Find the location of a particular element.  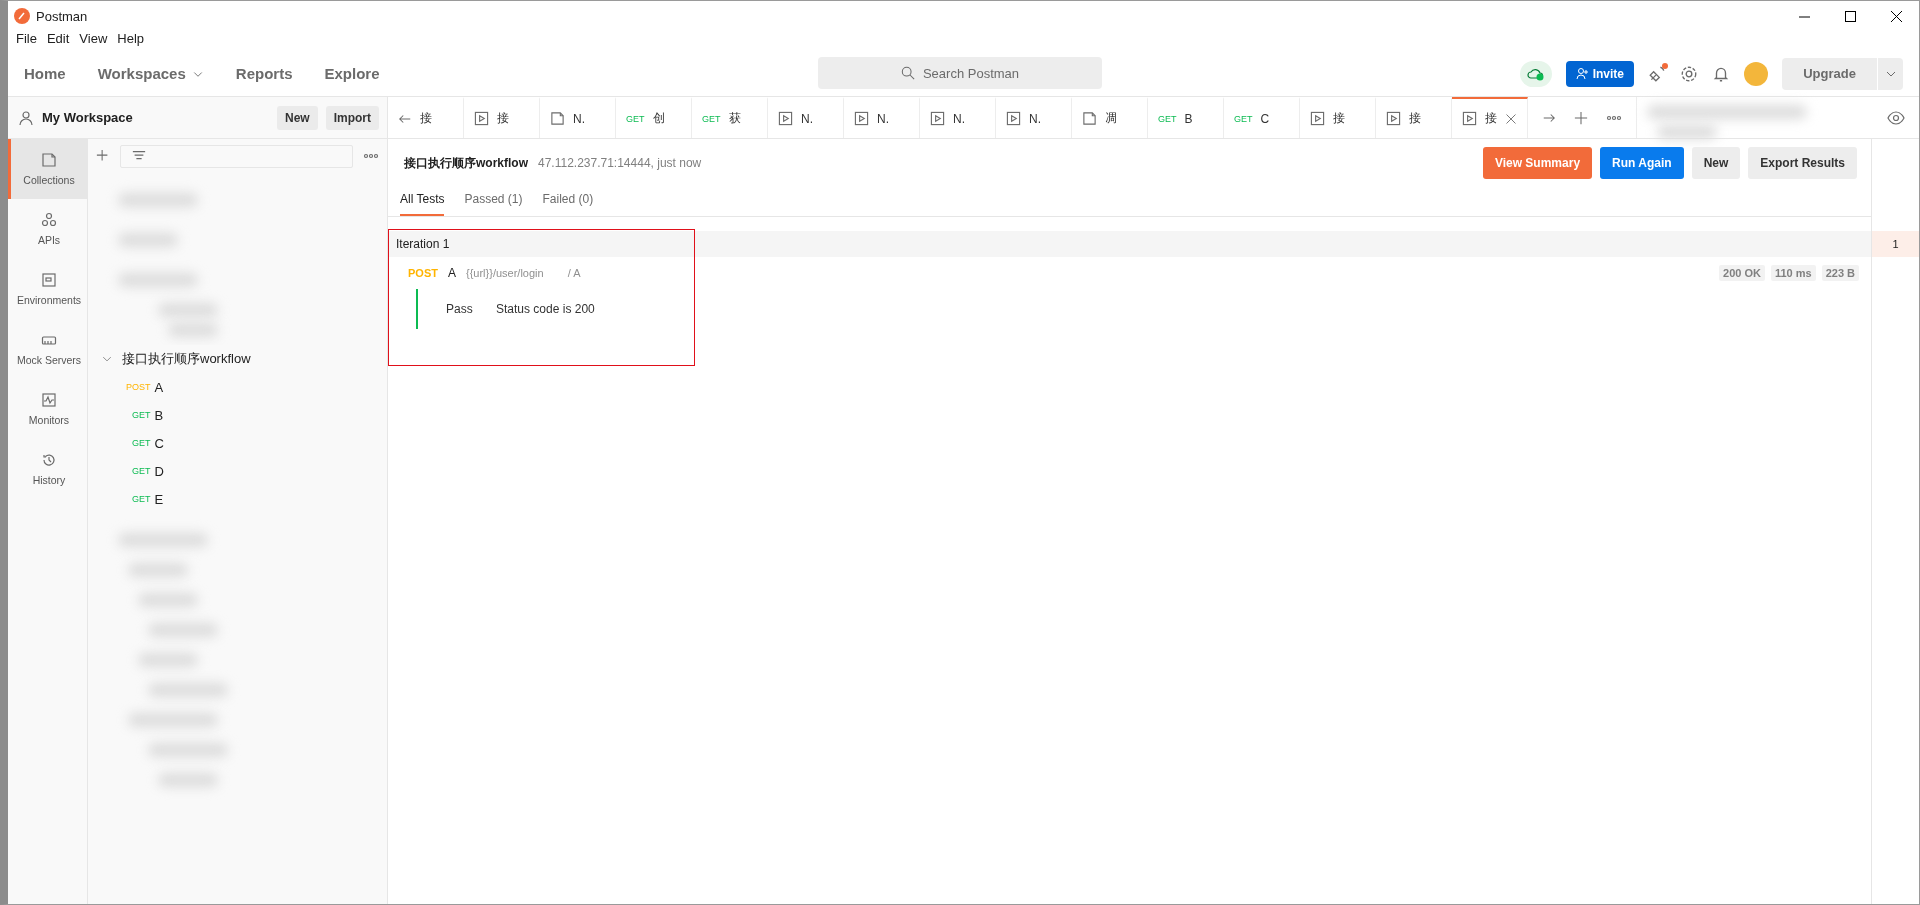

app-logo-icon is located at coordinates (22, 16).